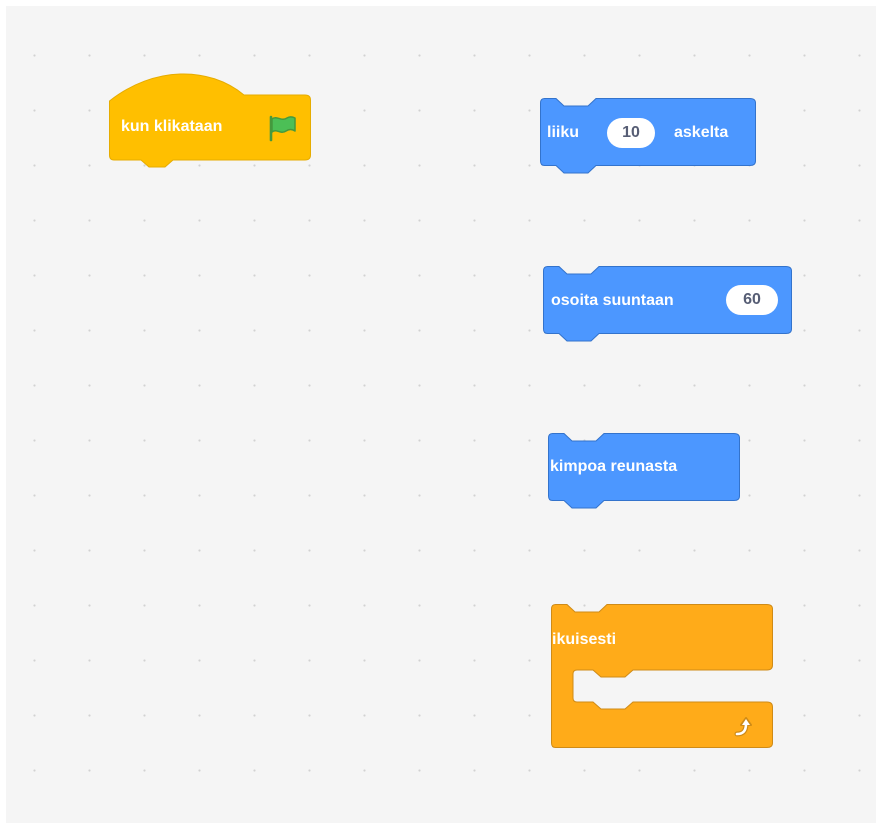  I want to click on steps-input: 10, so click(631, 133).